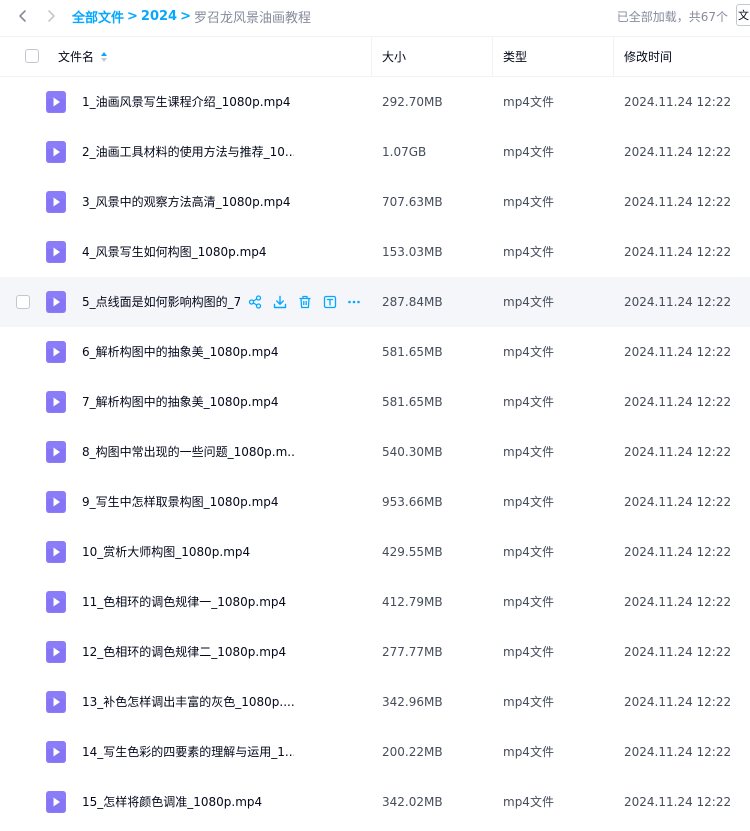 The width and height of the screenshot is (750, 831). What do you see at coordinates (412, 452) in the screenshot?
I see `file-size: 540.30MB` at bounding box center [412, 452].